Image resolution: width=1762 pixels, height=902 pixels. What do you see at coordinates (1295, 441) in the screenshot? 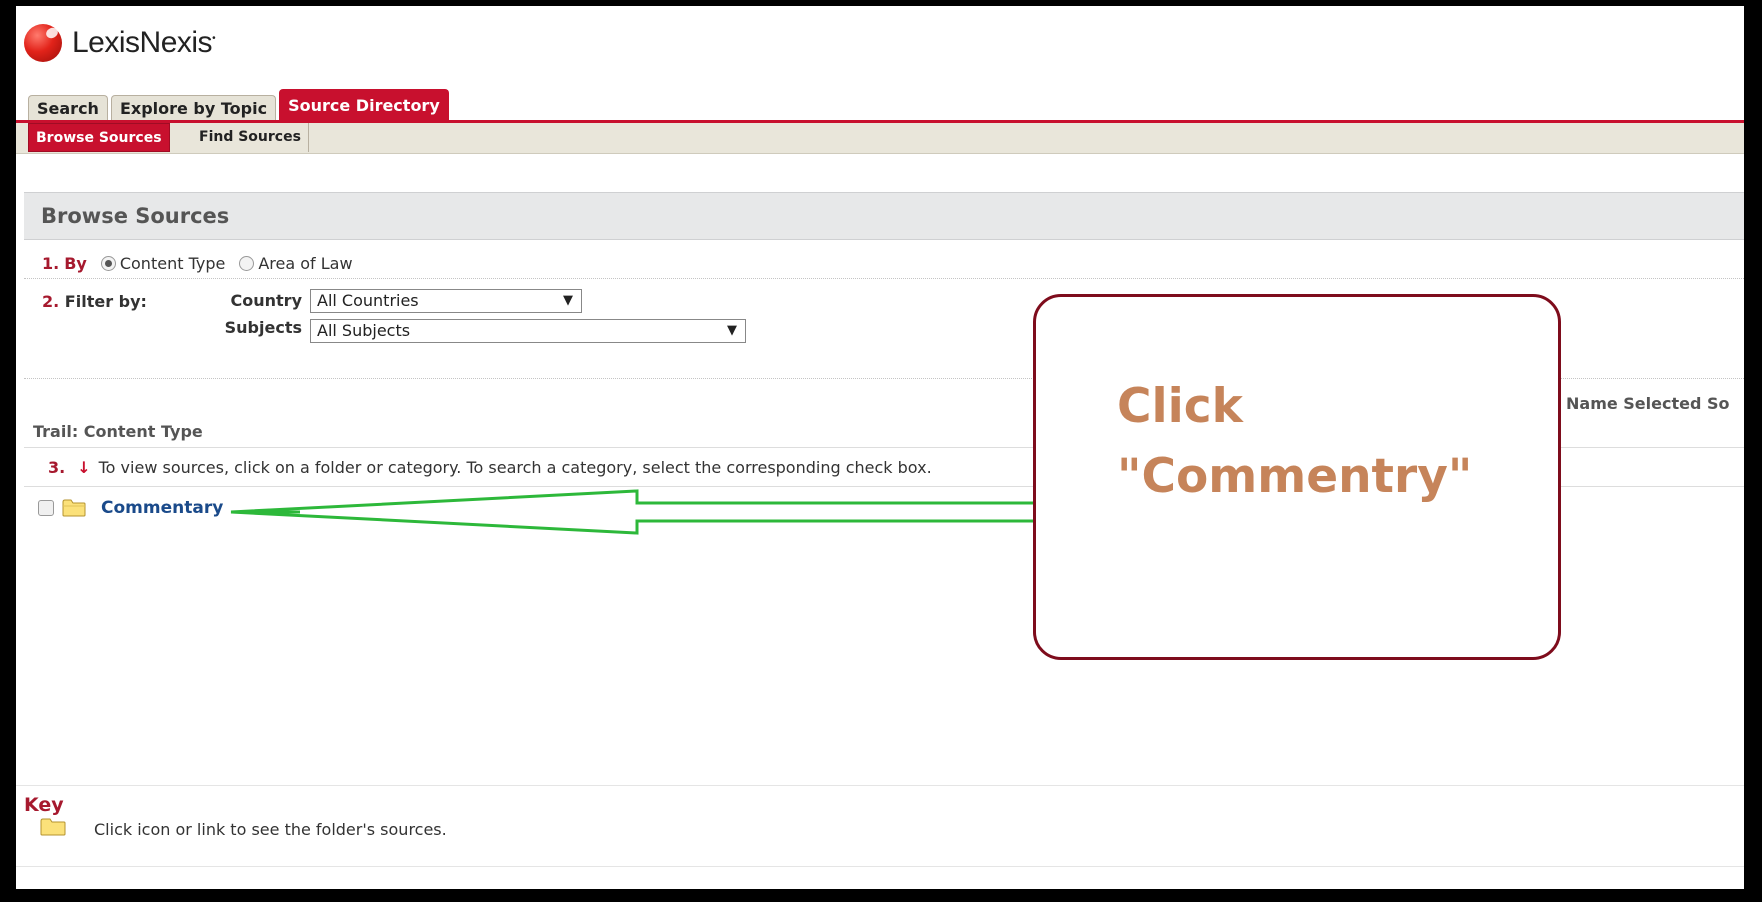
I see `annotation-callout-text: Click "Commentry"` at bounding box center [1295, 441].